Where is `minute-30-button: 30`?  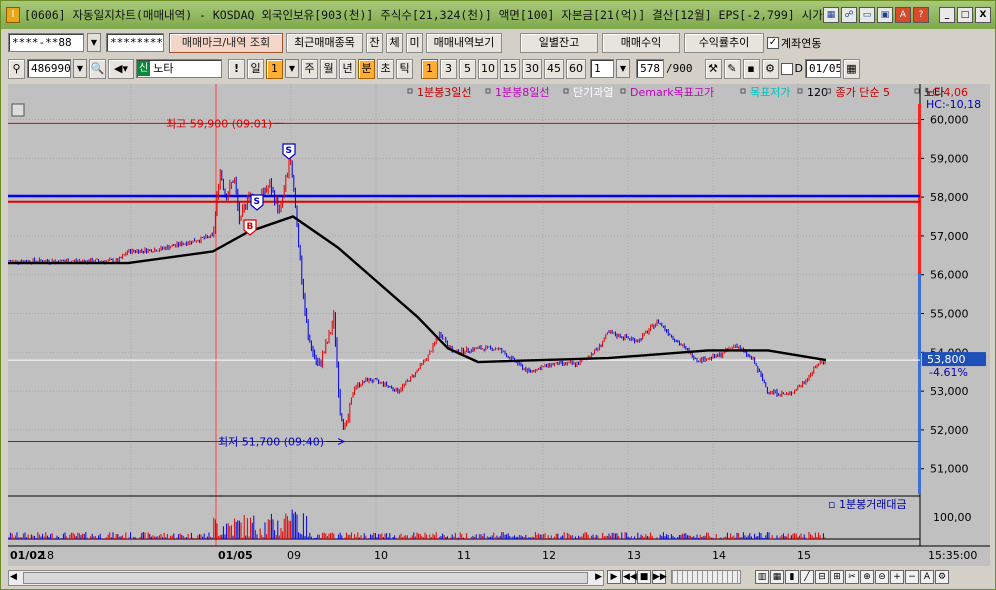
minute-30-button: 30 is located at coordinates (532, 68).